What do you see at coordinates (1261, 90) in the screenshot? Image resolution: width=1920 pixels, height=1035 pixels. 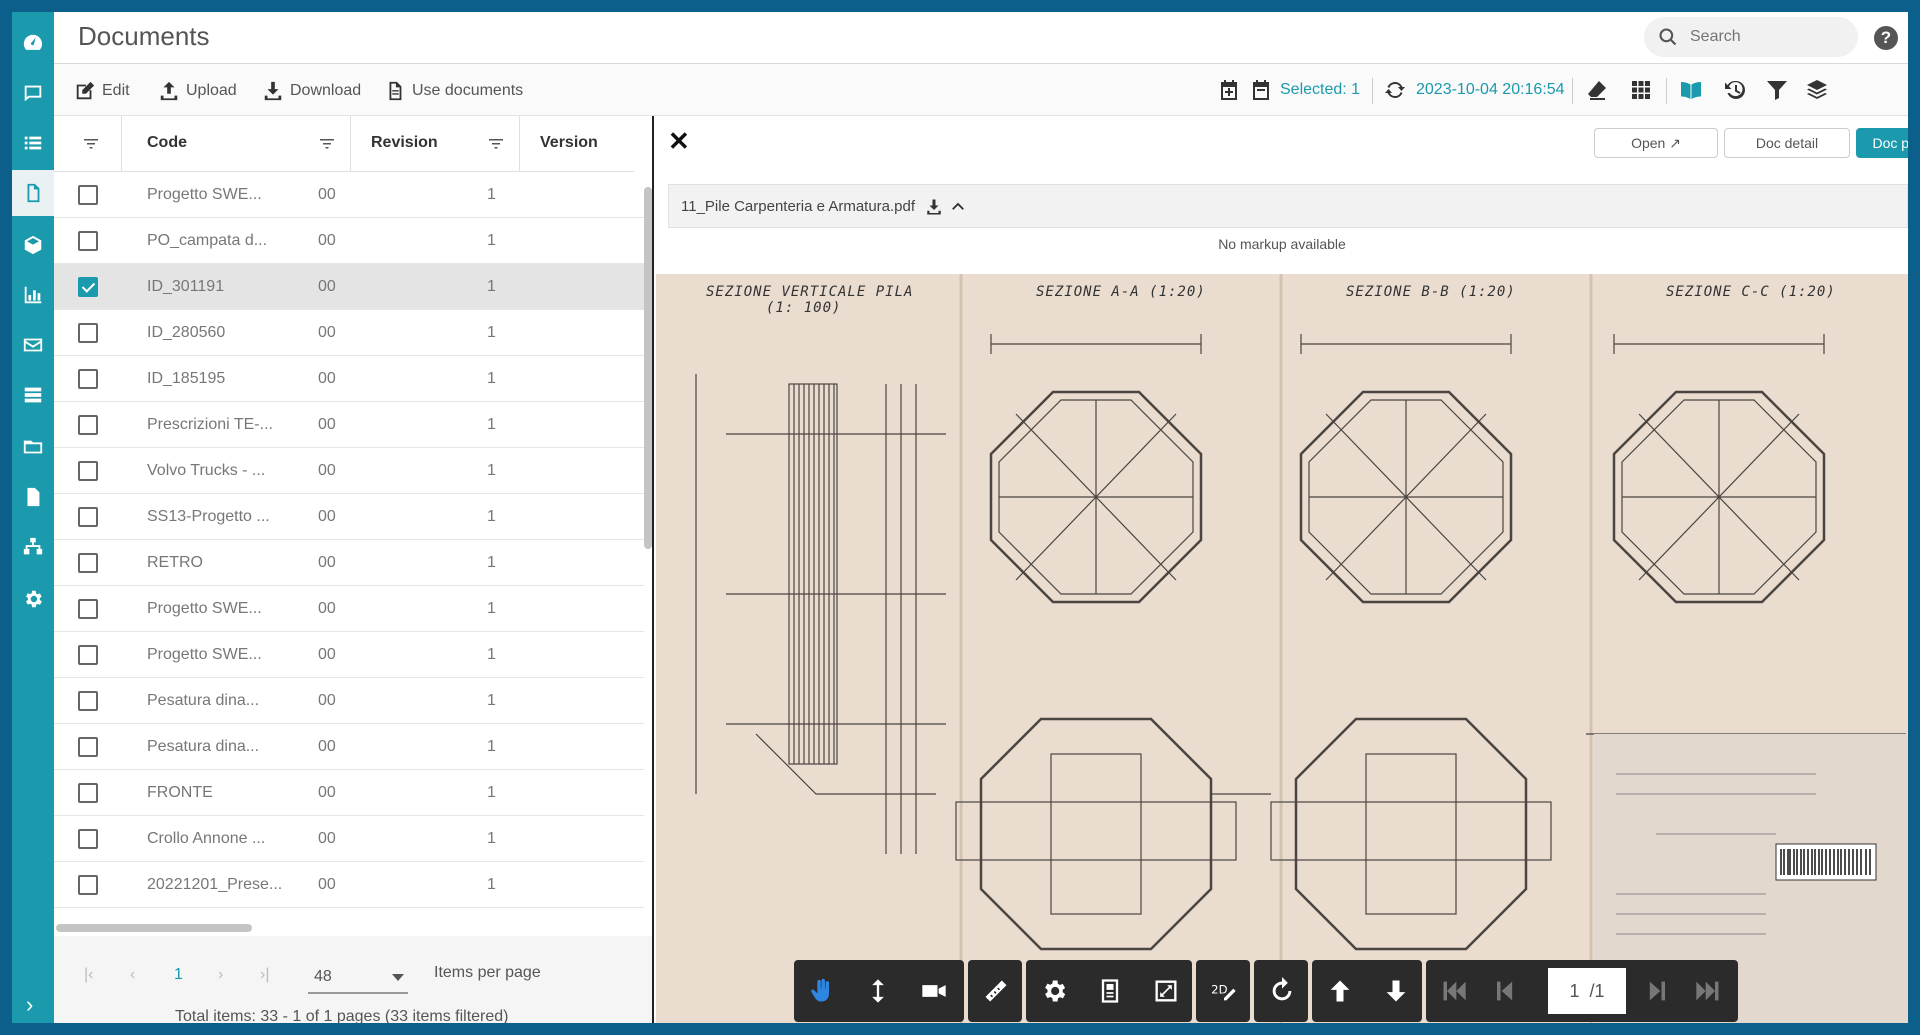 I see `calendar-icon` at bounding box center [1261, 90].